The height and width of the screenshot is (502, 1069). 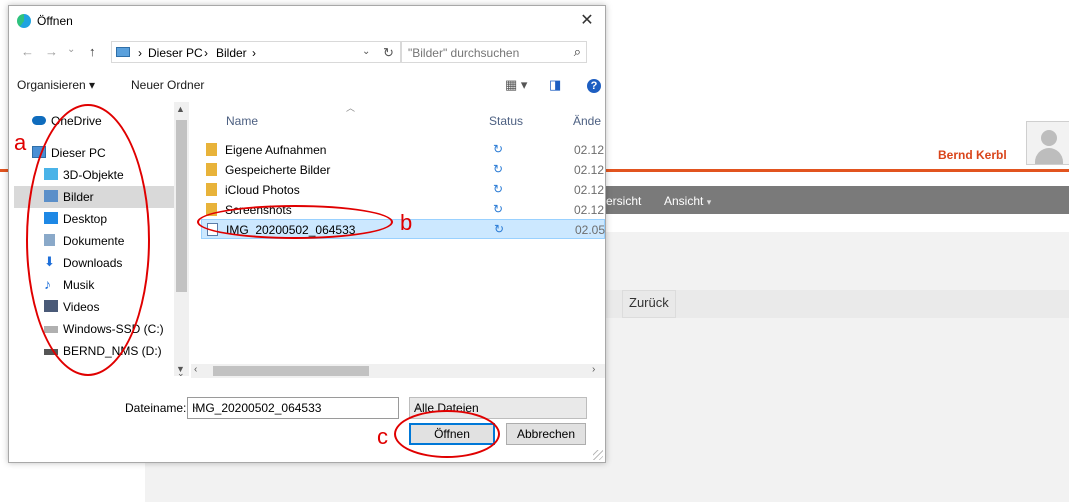 What do you see at coordinates (382, 436) in the screenshot?
I see `annotation-letter-c: c` at bounding box center [382, 436].